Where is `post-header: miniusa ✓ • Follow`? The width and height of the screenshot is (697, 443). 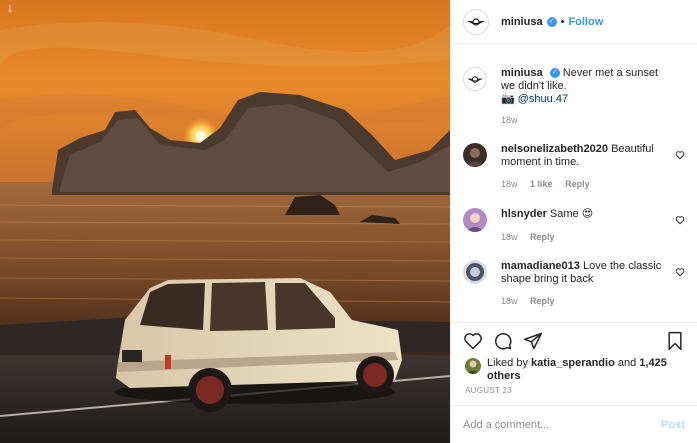 post-header: miniusa ✓ • Follow is located at coordinates (574, 22).